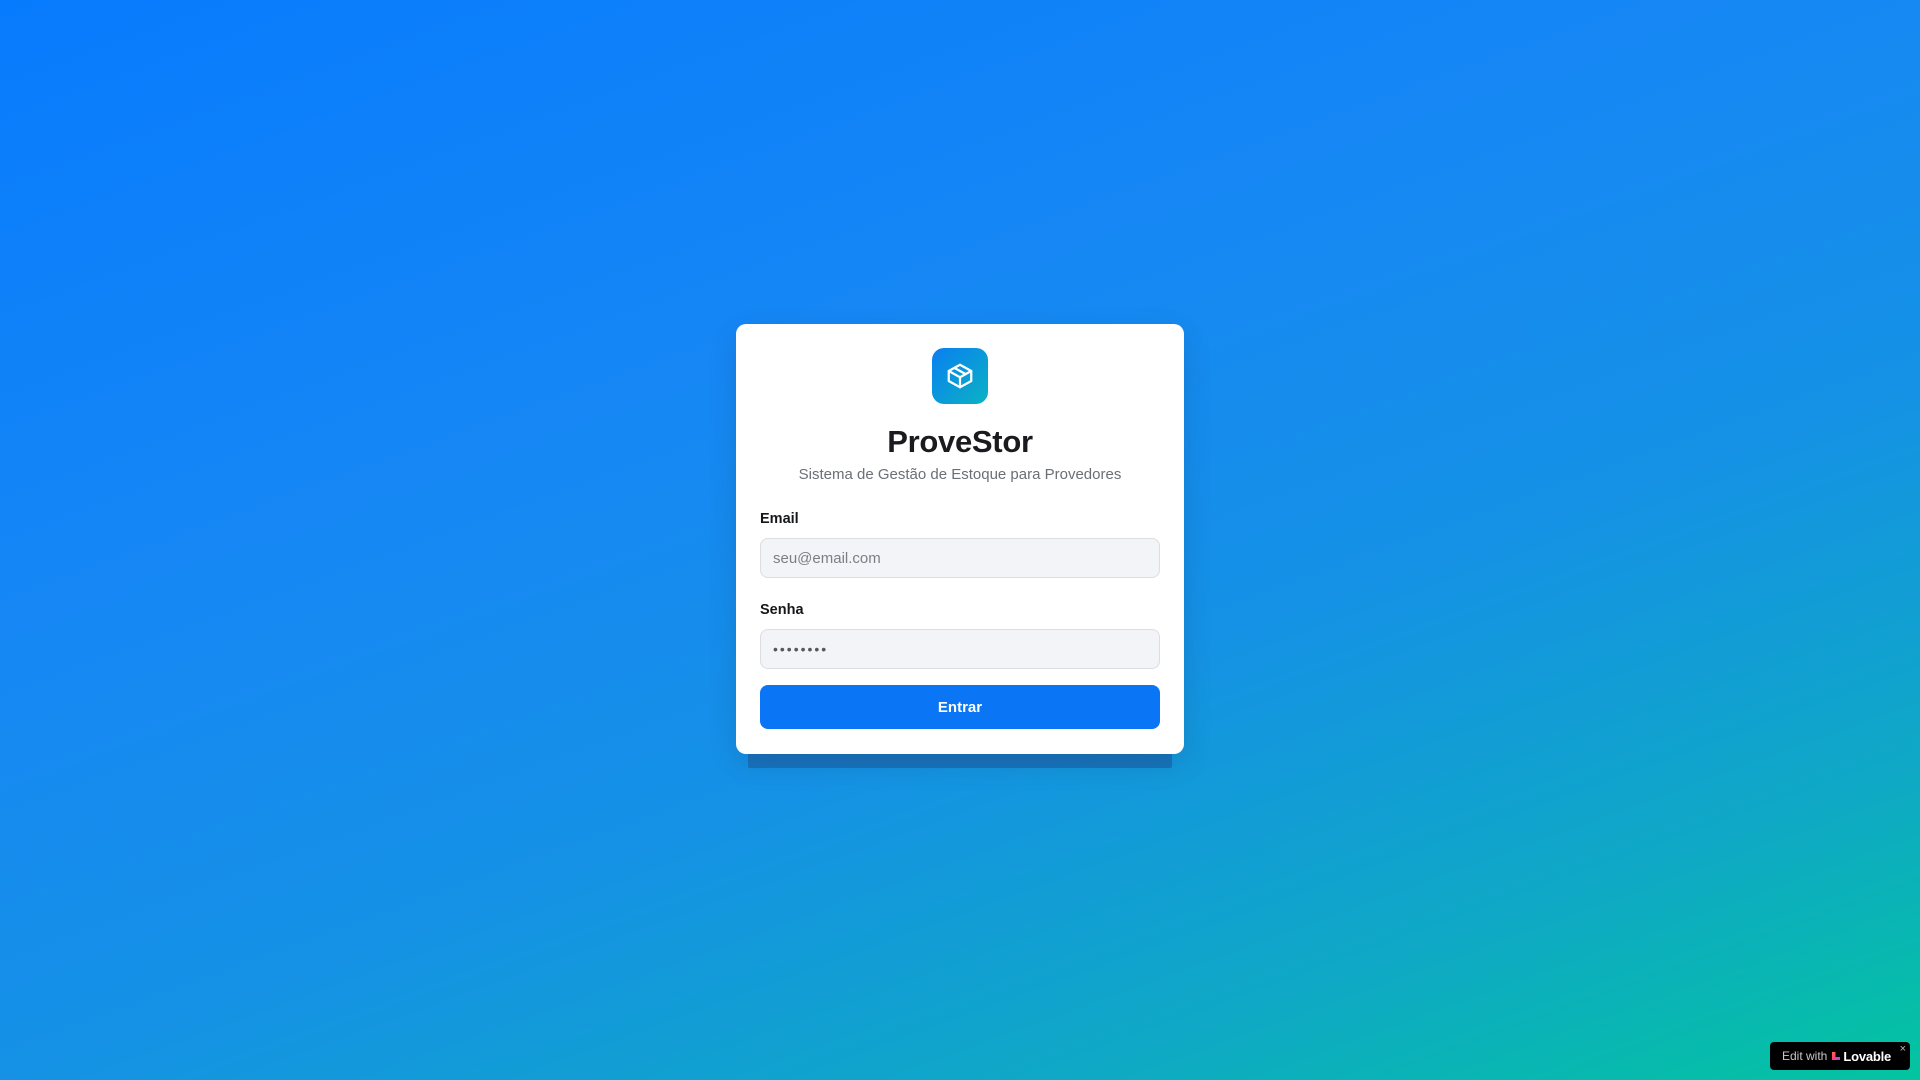  I want to click on email-group: Email, so click(960, 544).